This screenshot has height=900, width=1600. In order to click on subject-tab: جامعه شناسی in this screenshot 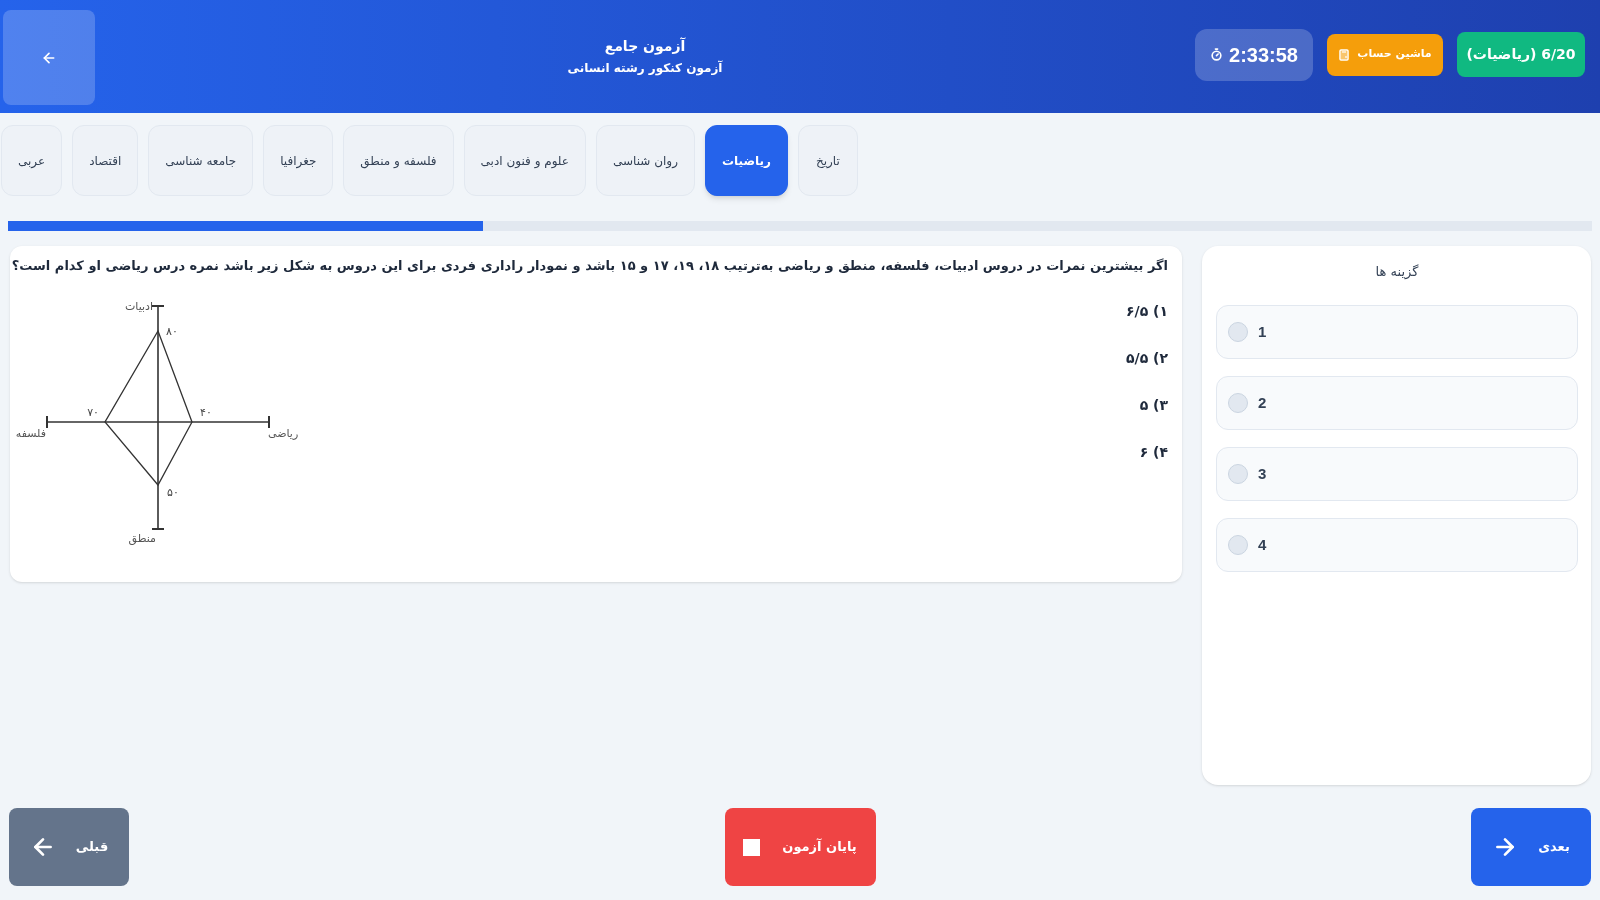, I will do `click(201, 160)`.